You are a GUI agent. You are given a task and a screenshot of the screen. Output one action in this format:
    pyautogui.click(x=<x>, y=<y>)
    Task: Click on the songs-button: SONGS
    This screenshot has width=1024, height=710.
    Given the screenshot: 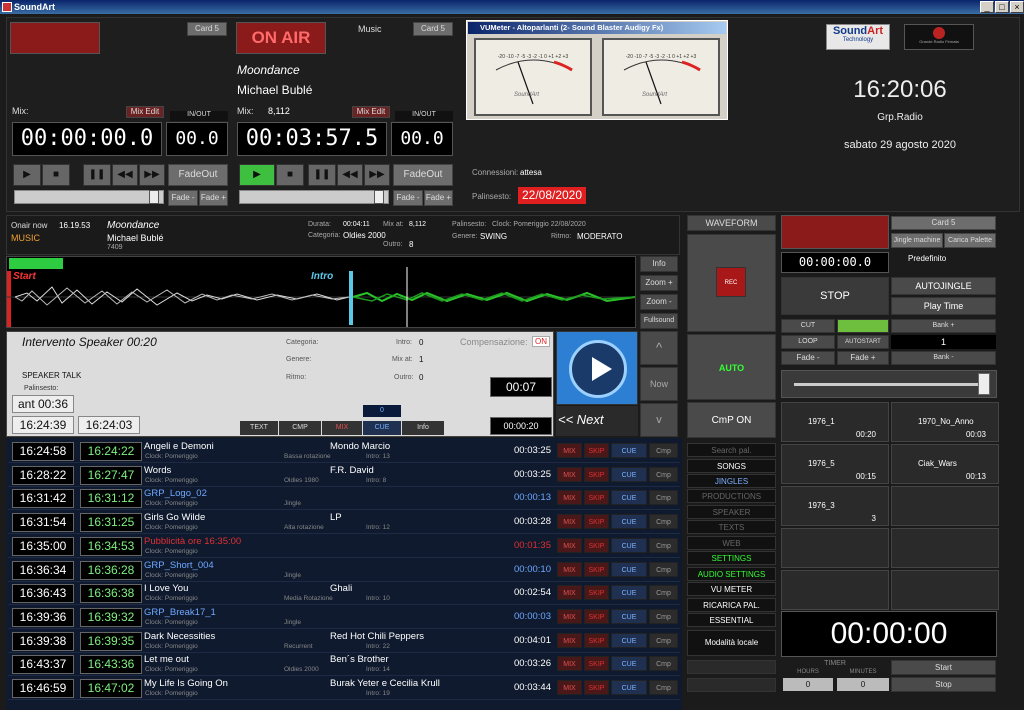 What is the action you would take?
    pyautogui.click(x=731, y=466)
    